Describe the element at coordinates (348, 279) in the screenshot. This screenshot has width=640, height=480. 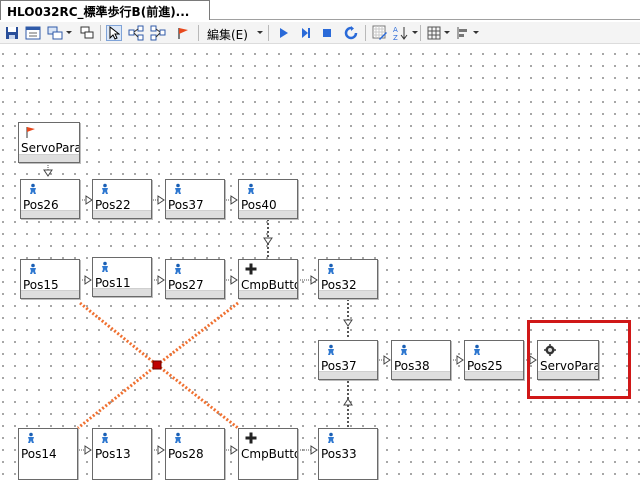
I see `node-pos32: Pos32` at that location.